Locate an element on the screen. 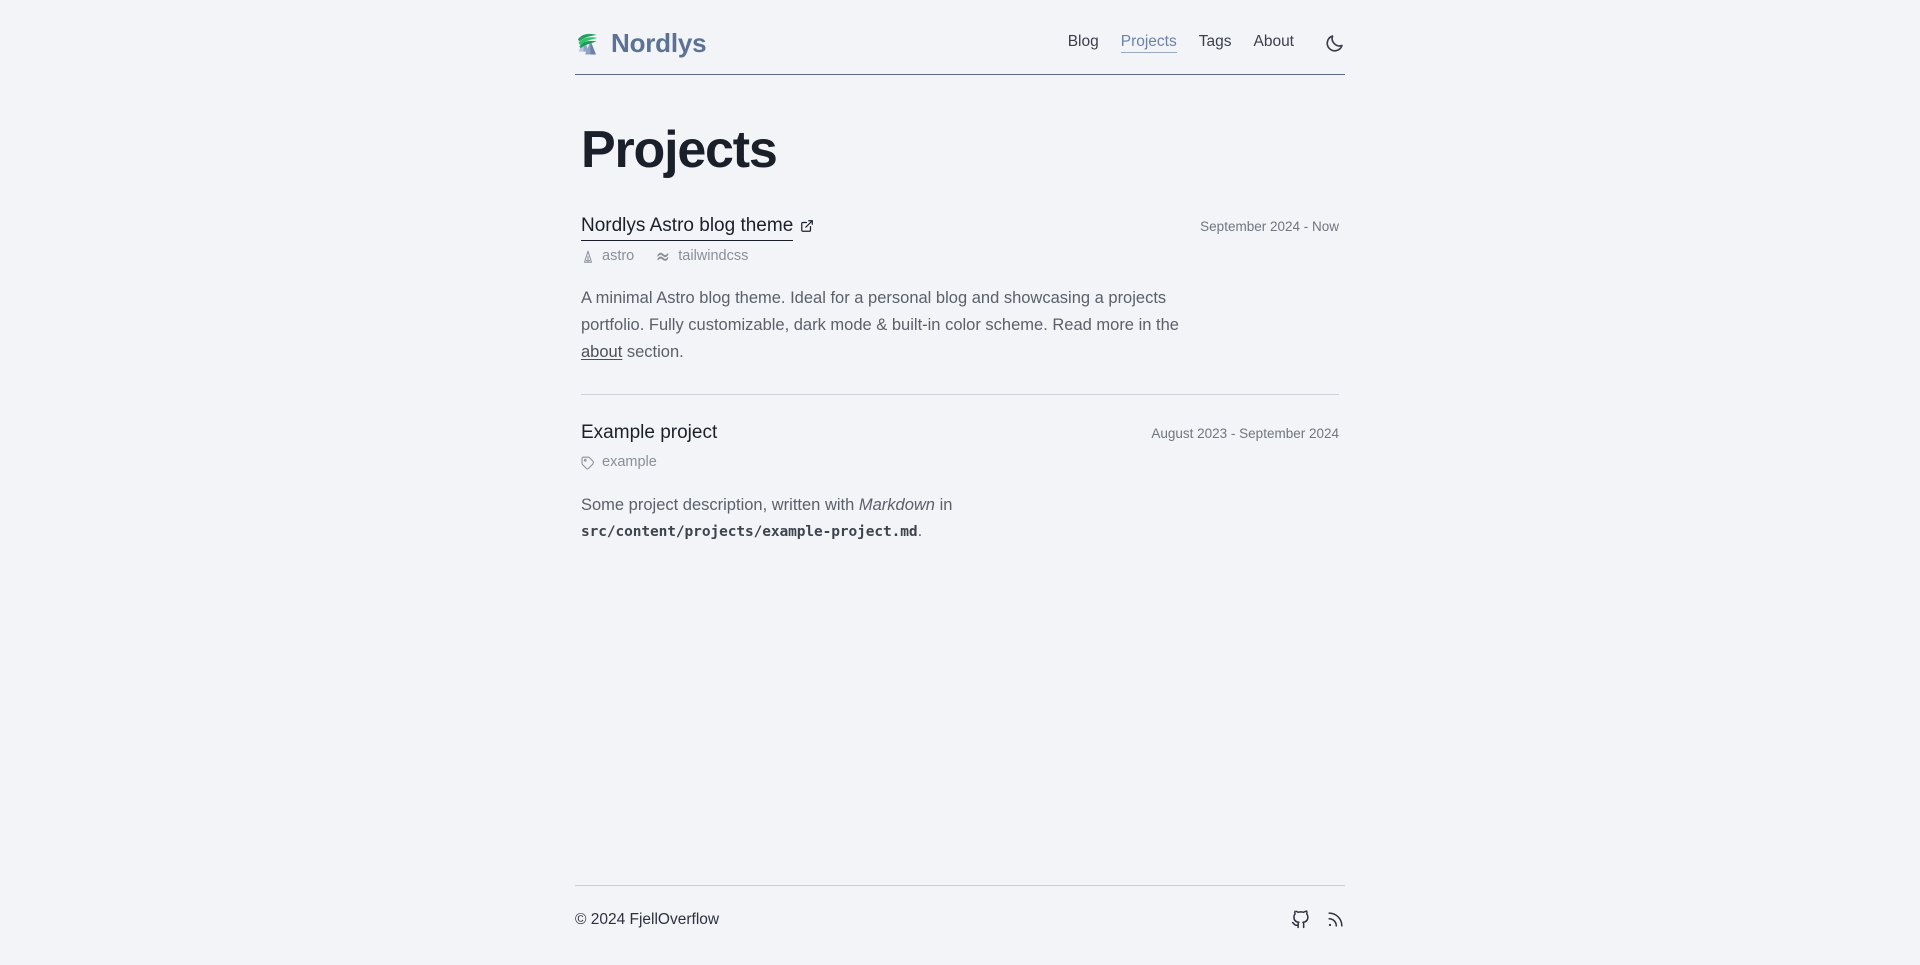  project-title-wrap: Example project is located at coordinates (649, 433).